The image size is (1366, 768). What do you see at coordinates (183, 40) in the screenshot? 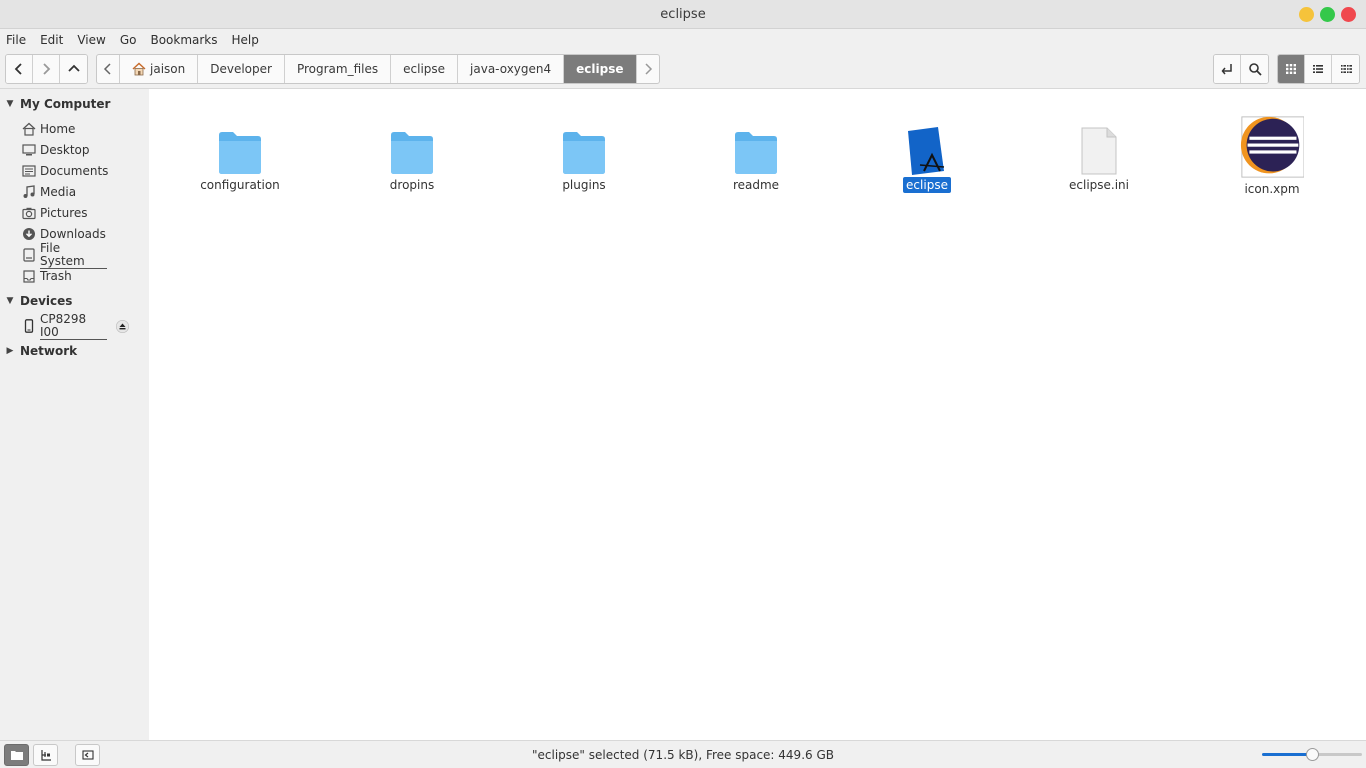
I see `menu-bookmarks: Bookmarks` at bounding box center [183, 40].